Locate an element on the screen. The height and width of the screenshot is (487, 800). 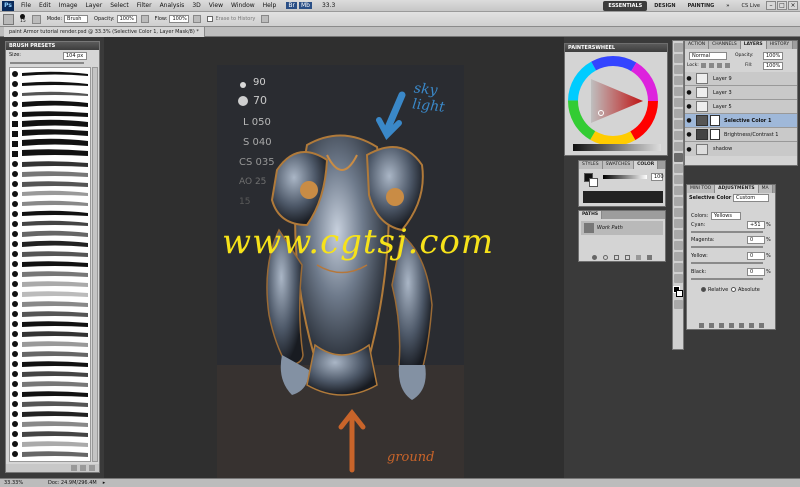
magenta-value: 0 is located at coordinates (756, 240).